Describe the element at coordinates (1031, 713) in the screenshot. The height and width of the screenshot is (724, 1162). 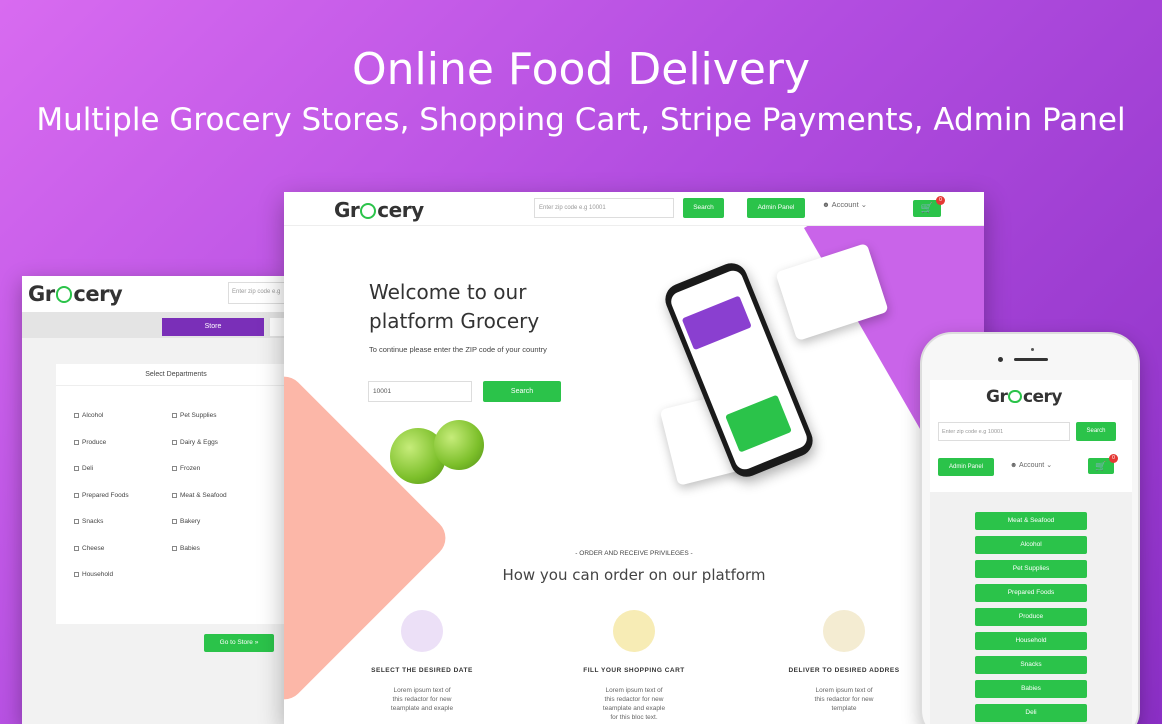
I see `category-button: Deli` at that location.